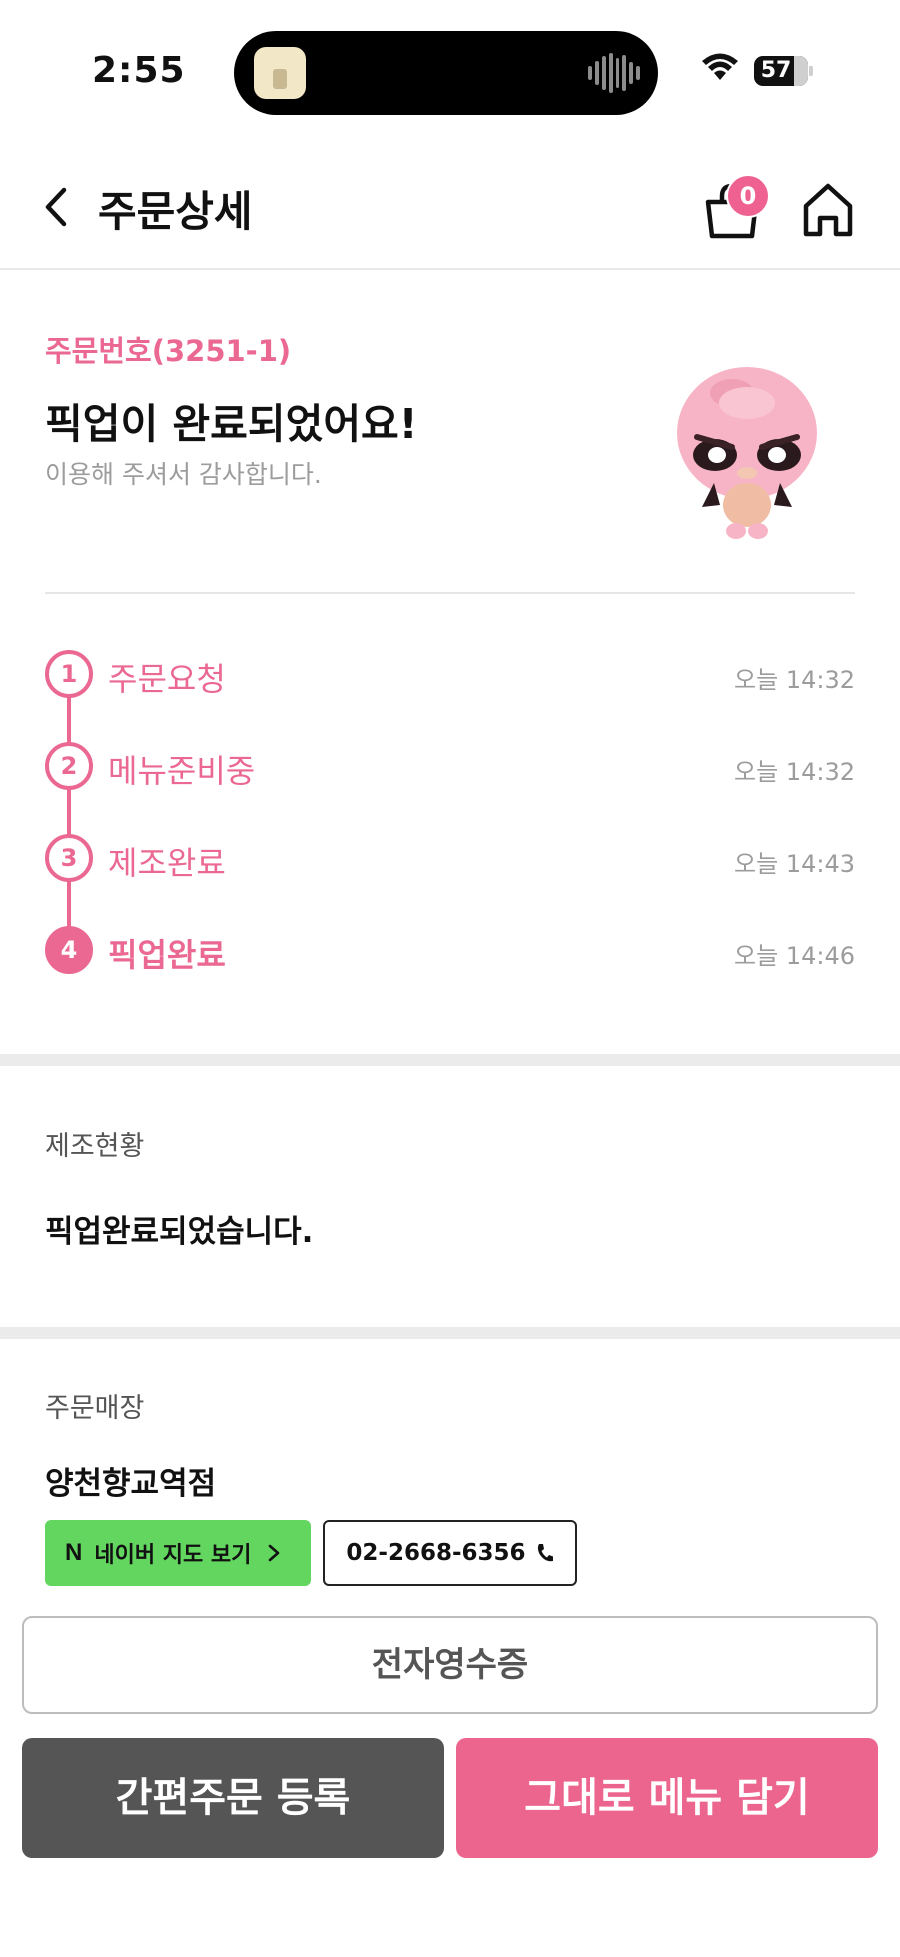 This screenshot has height=1957, width=900. I want to click on step-time: 오늘 14:46, so click(794, 956).